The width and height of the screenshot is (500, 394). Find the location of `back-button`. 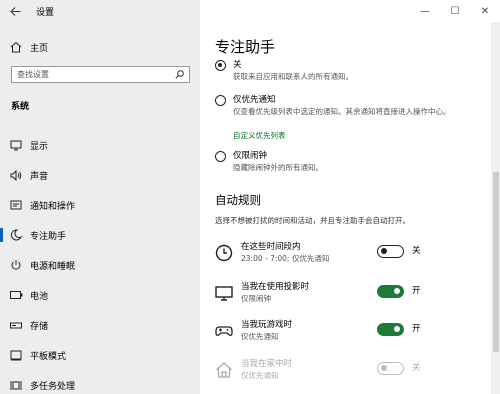

back-button is located at coordinates (15, 11).